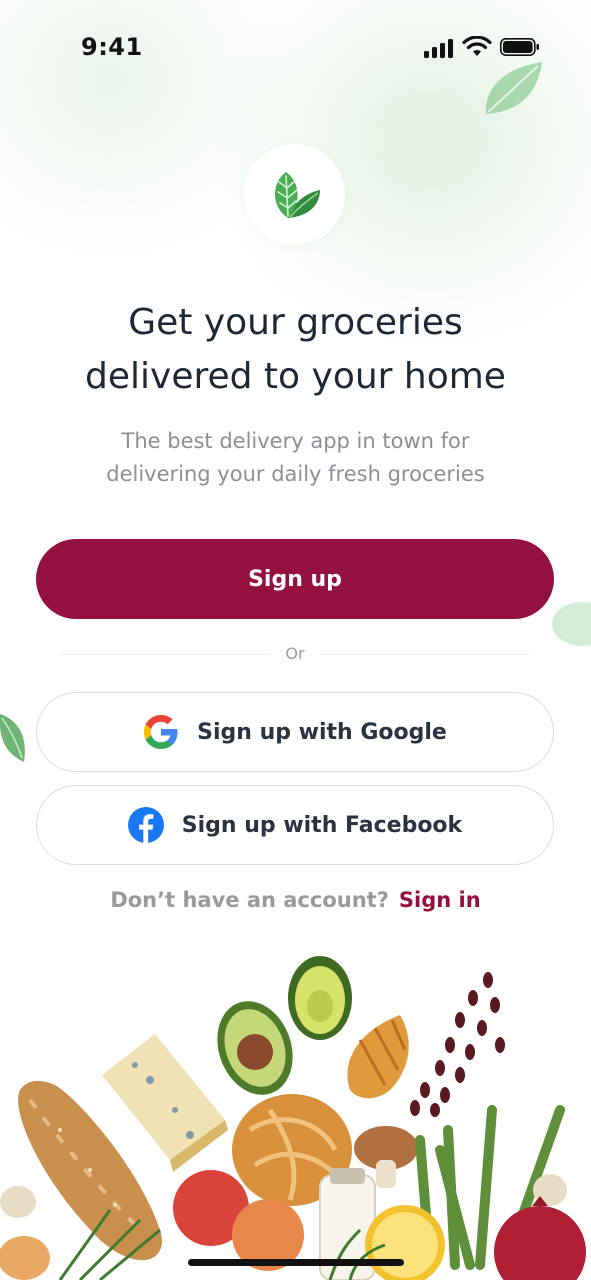  I want to click on avocado-image, so click(284, 1025).